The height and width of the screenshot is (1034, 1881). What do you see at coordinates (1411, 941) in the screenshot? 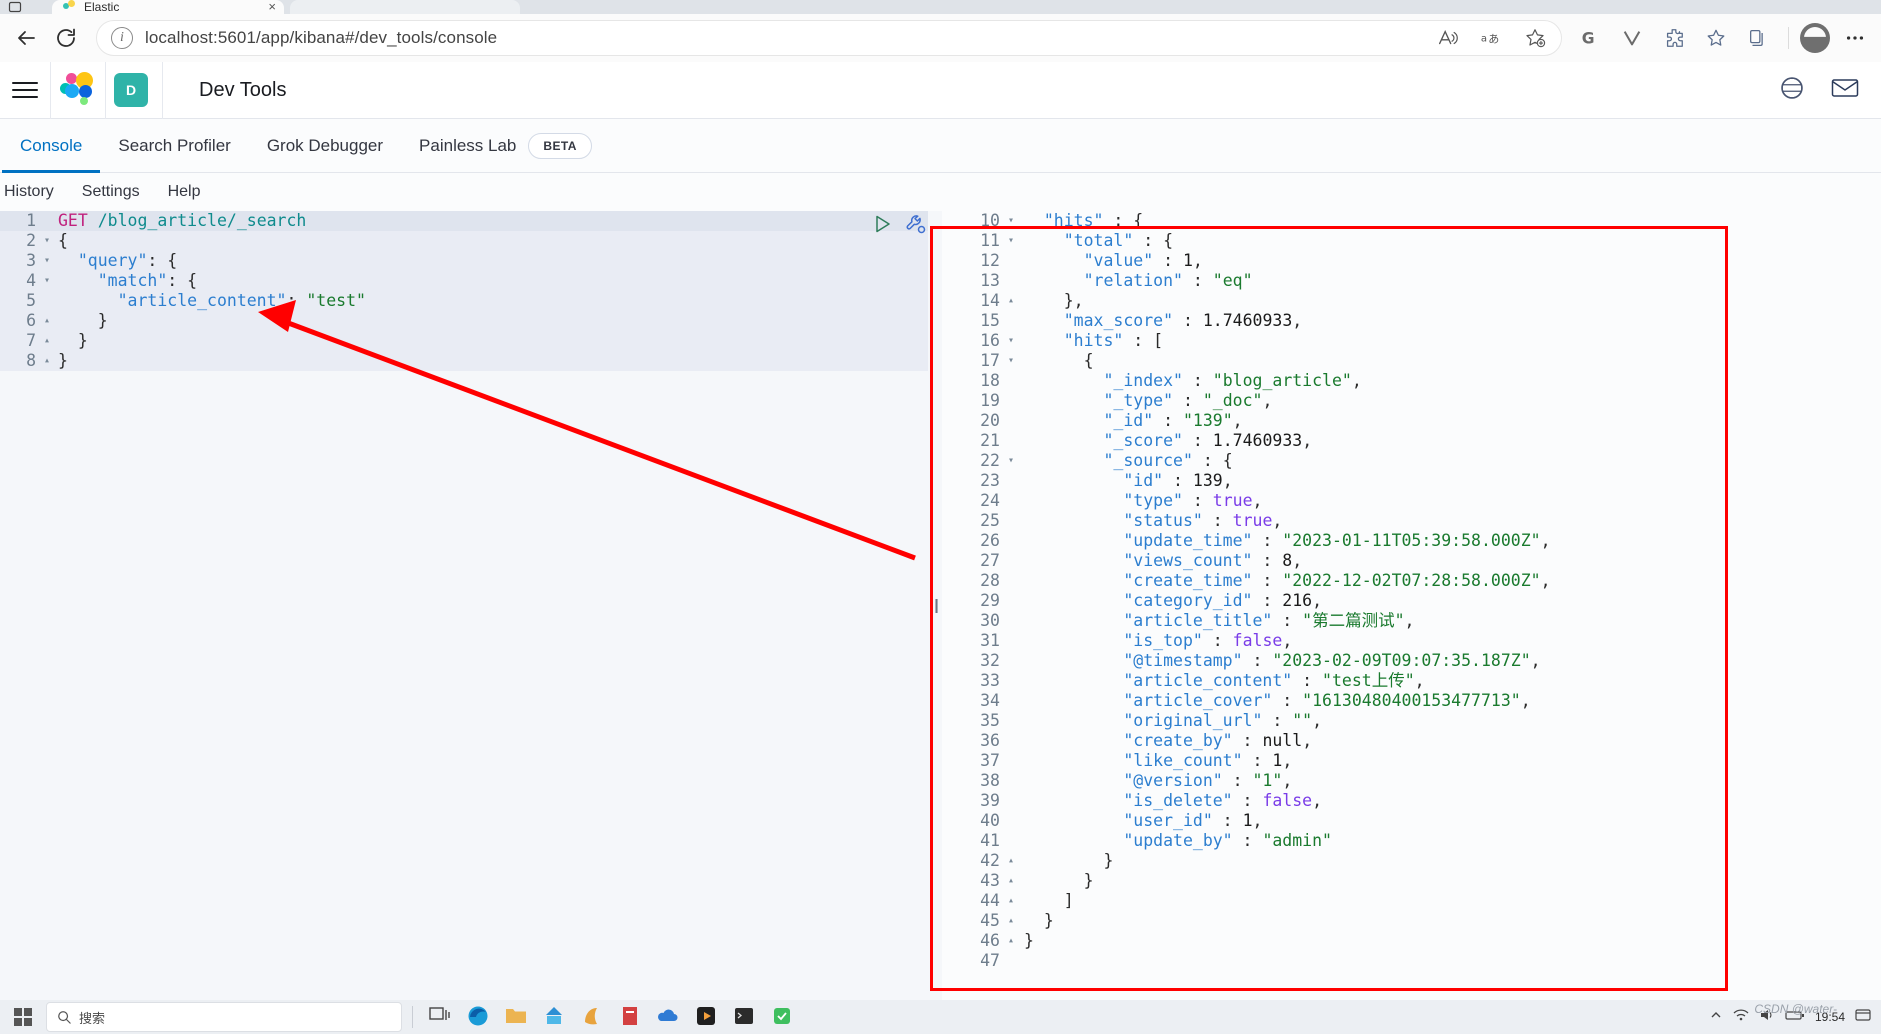
I see `code-line: 46 ▴}` at bounding box center [1411, 941].